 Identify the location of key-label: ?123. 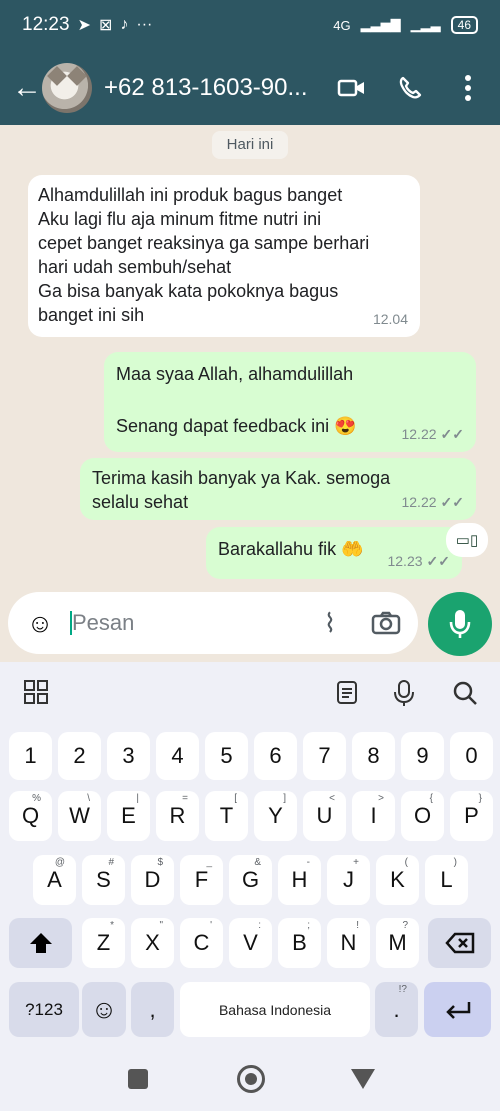
(44, 1009).